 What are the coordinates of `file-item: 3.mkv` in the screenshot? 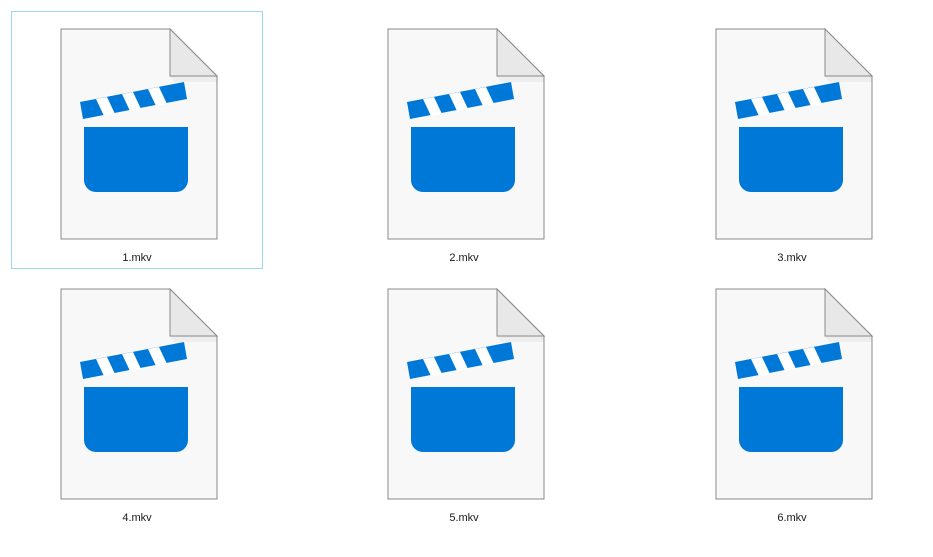 It's located at (792, 140).